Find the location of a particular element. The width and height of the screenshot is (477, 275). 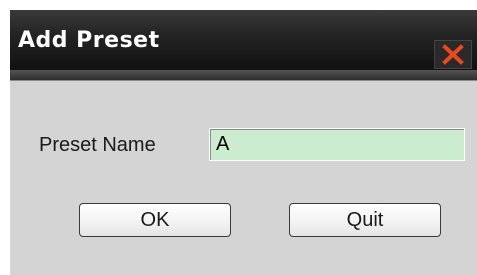

close-button is located at coordinates (453, 54).